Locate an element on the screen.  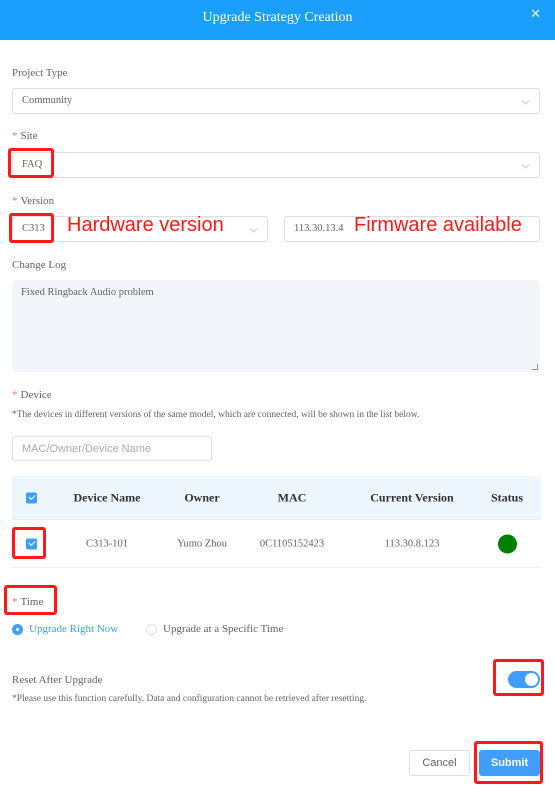
close-icon: ✕ is located at coordinates (535, 14).